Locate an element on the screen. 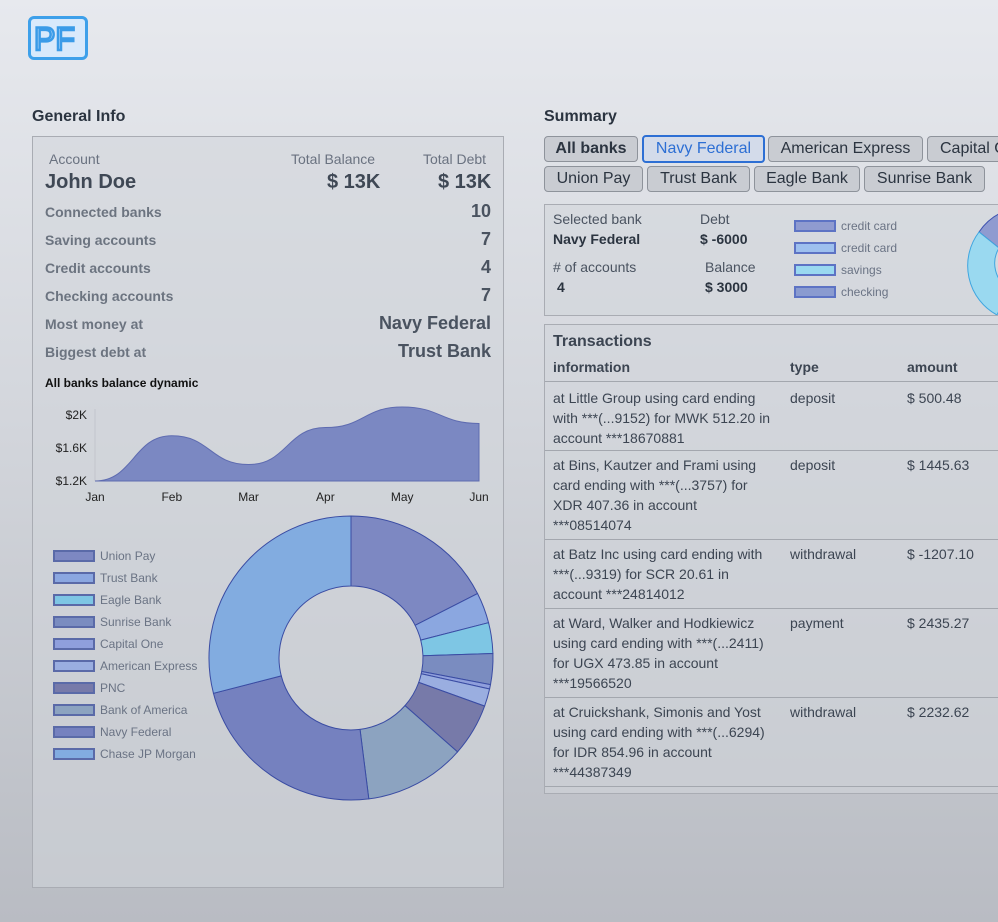 The image size is (998, 922). tab-trust-bank: Trust Bank is located at coordinates (698, 179).